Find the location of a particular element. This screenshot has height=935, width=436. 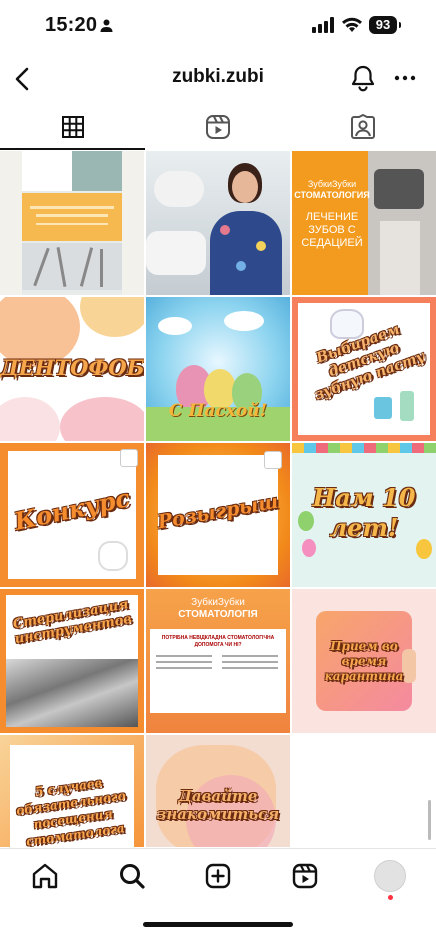

tagged-icon is located at coordinates (362, 126).